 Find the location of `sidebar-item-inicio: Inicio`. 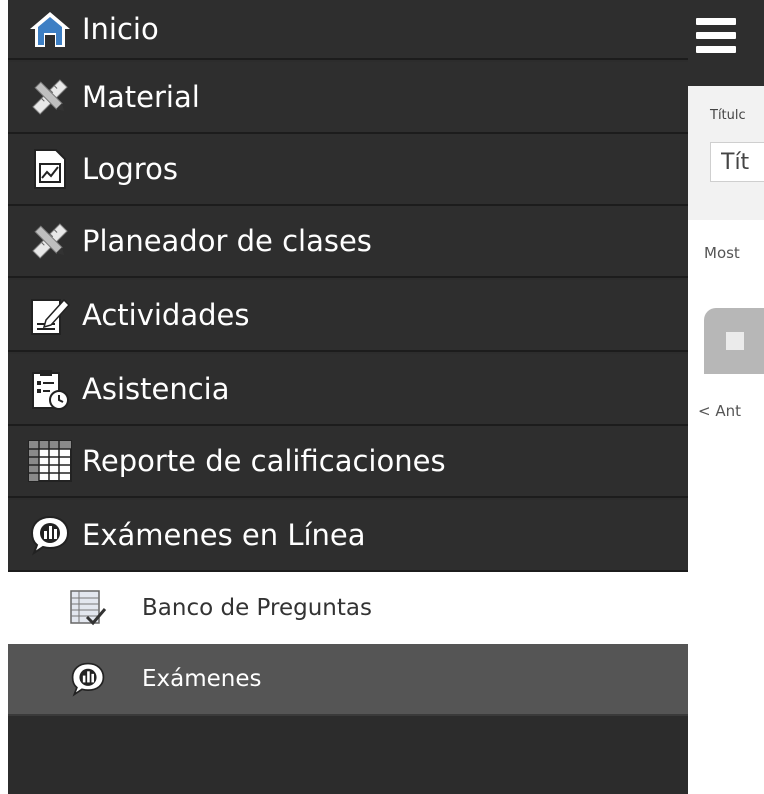

sidebar-item-inicio: Inicio is located at coordinates (348, 30).